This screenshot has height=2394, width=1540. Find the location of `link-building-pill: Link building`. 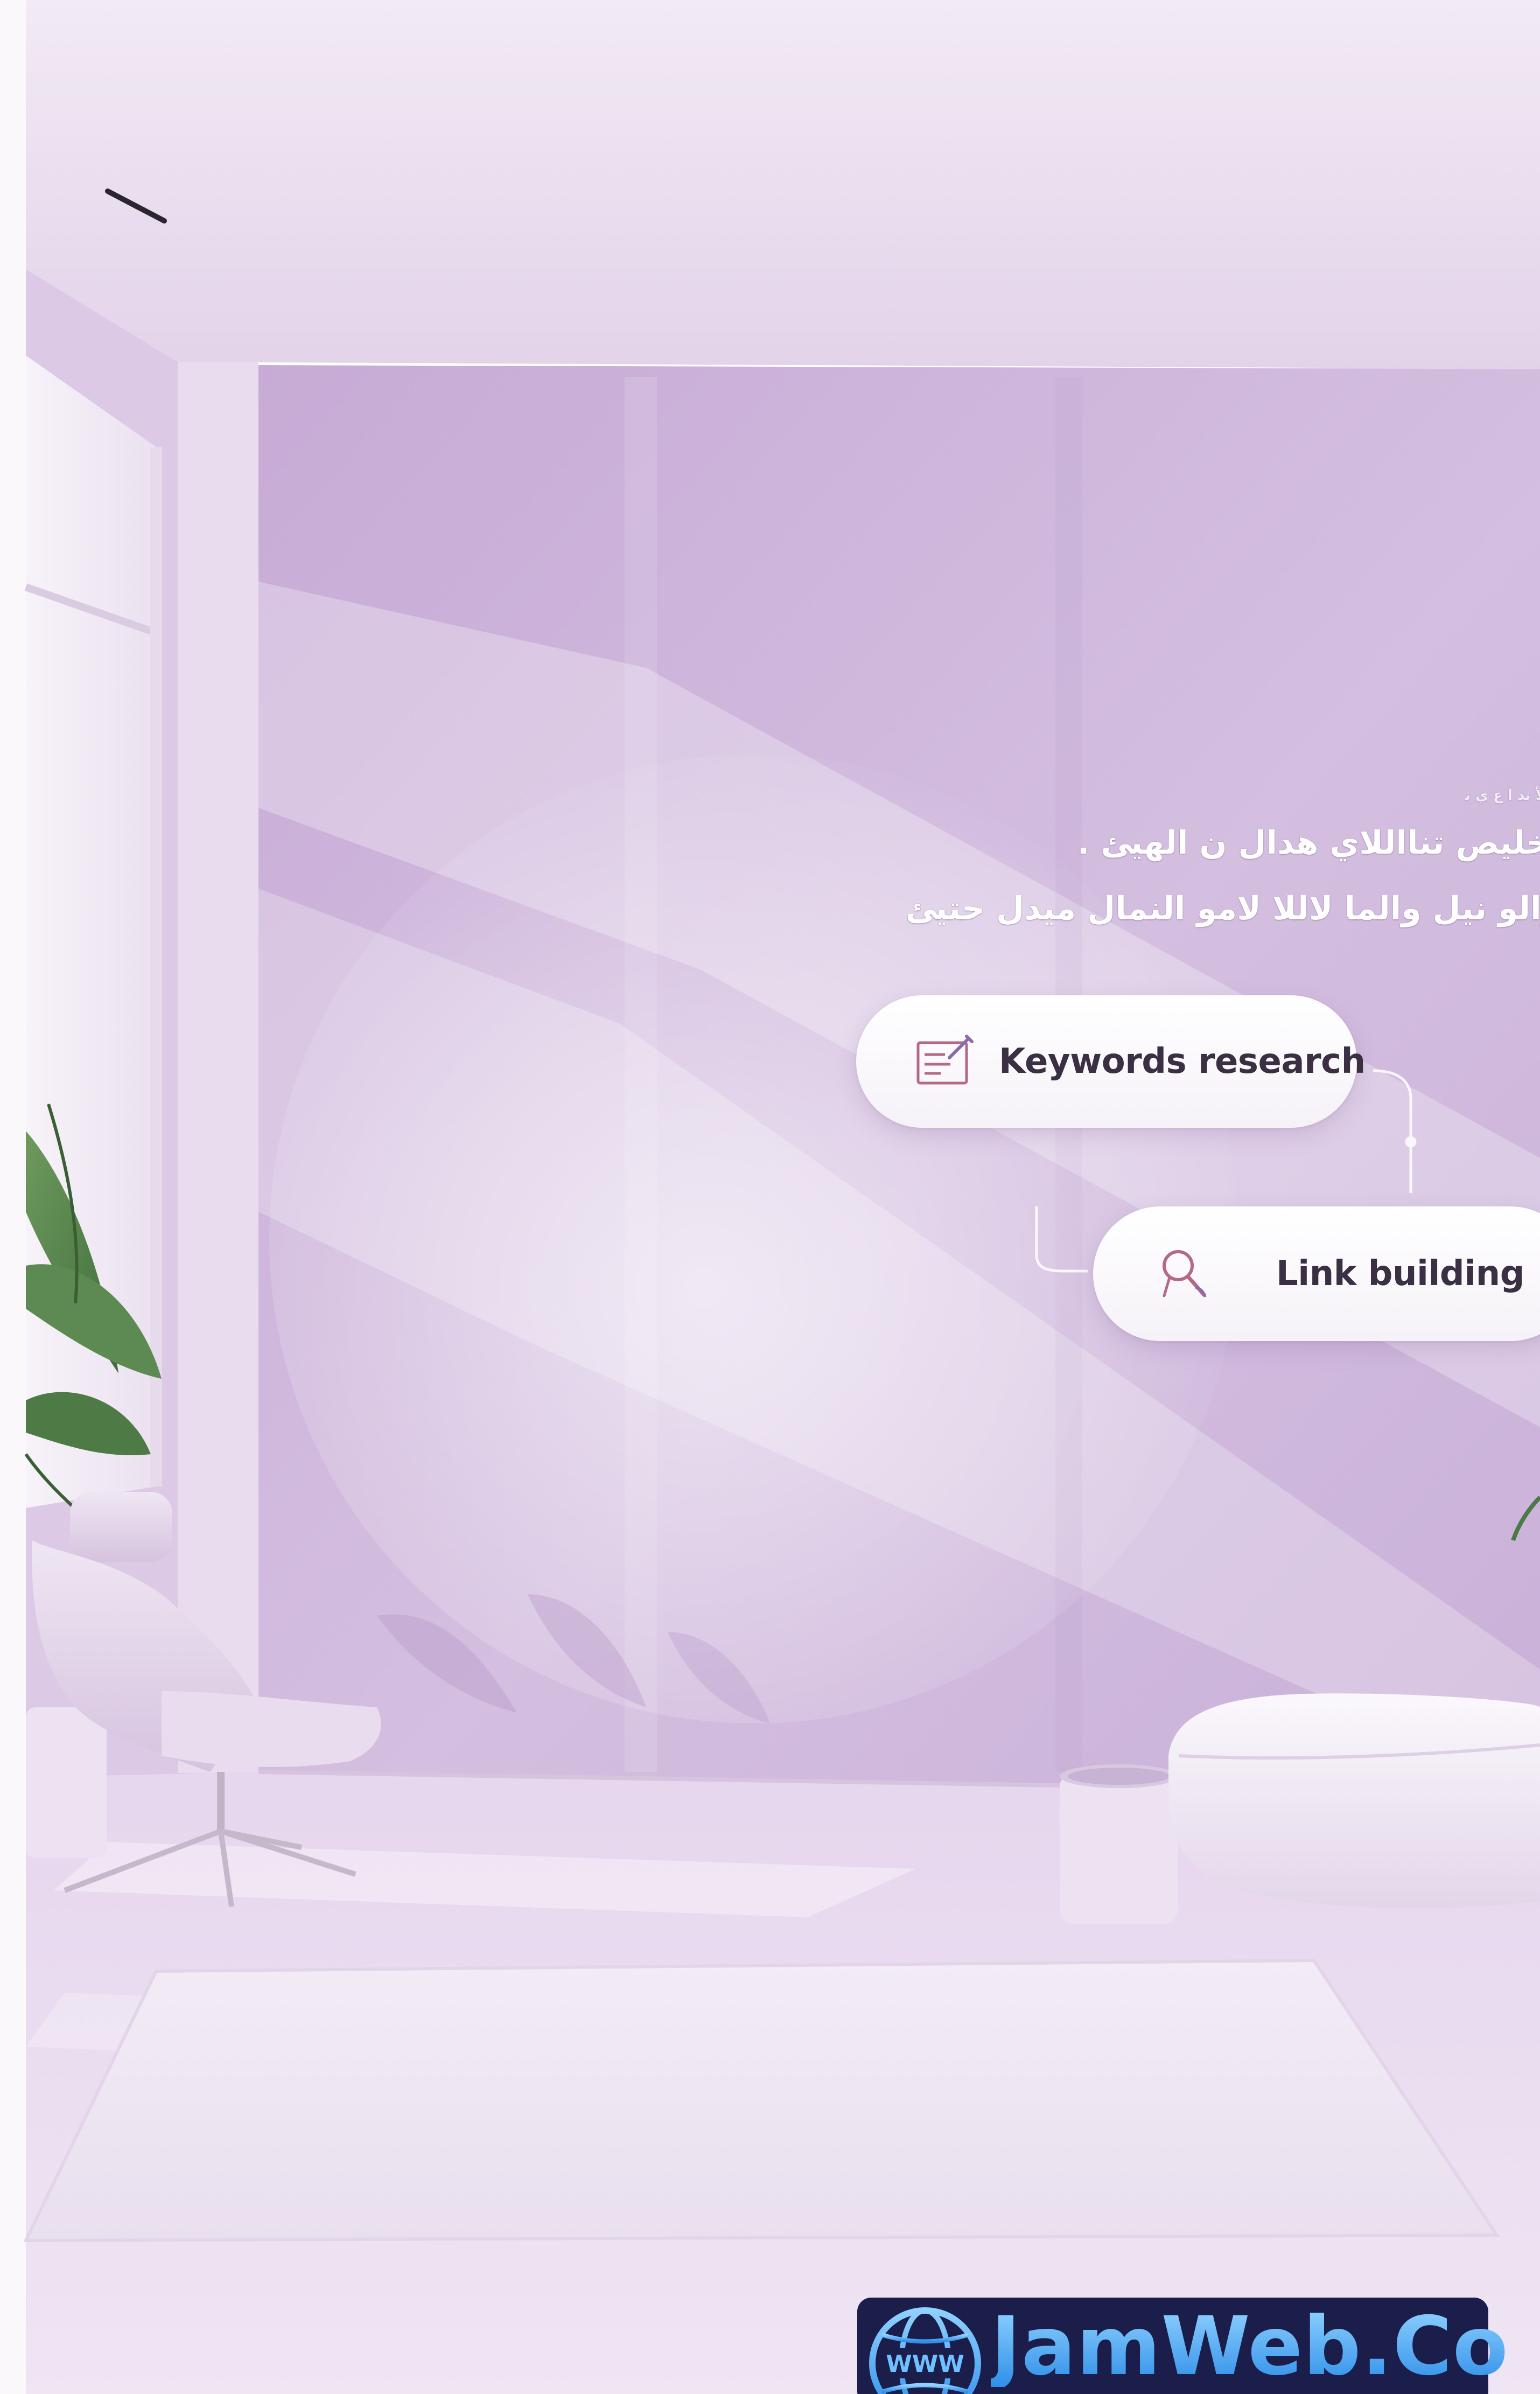

link-building-pill: Link building is located at coordinates (1316, 1273).